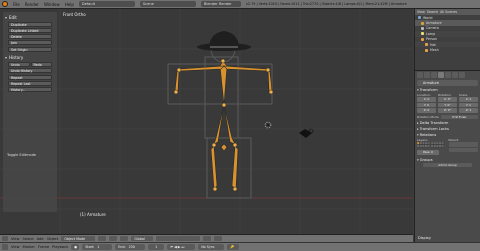 The height and width of the screenshot is (251, 480). What do you see at coordinates (122, 247) in the screenshot?
I see `end-frame-label: End:` at bounding box center [122, 247].